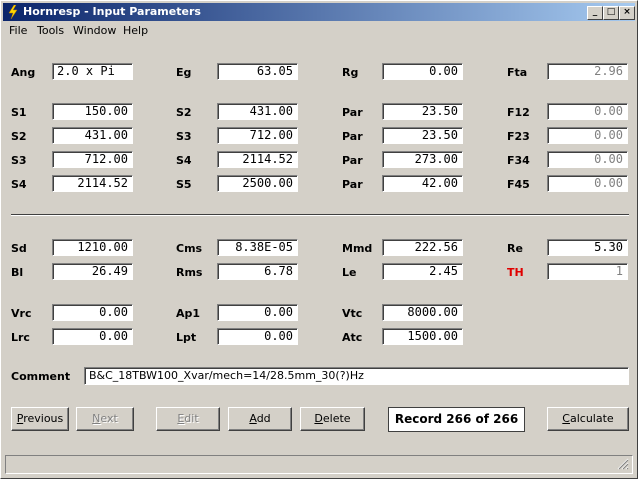  What do you see at coordinates (23, 72) in the screenshot?
I see `ang-label: Ang` at bounding box center [23, 72].